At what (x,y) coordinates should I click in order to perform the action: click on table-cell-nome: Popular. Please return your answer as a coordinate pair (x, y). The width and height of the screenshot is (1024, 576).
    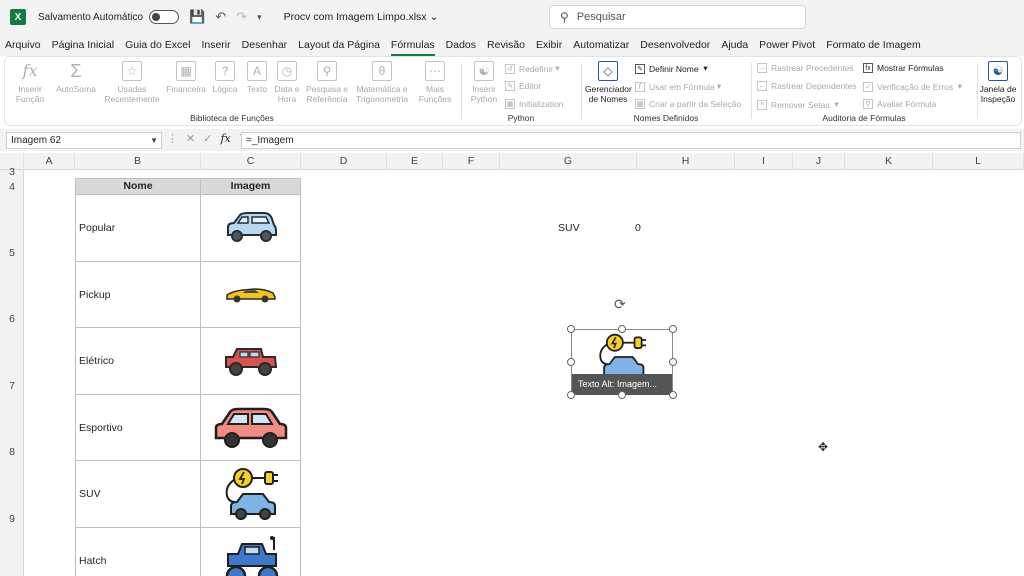
    Looking at the image, I should click on (138, 228).